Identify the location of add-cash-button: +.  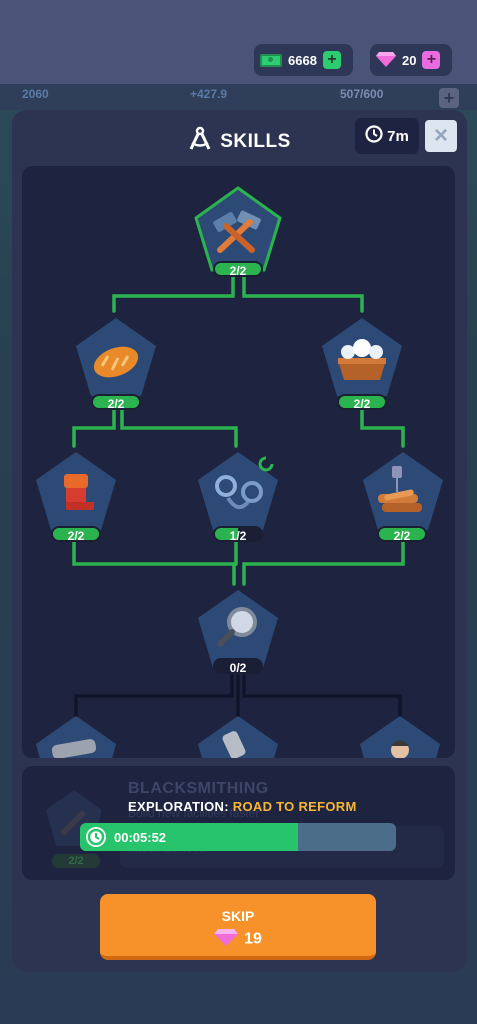
(331, 60).